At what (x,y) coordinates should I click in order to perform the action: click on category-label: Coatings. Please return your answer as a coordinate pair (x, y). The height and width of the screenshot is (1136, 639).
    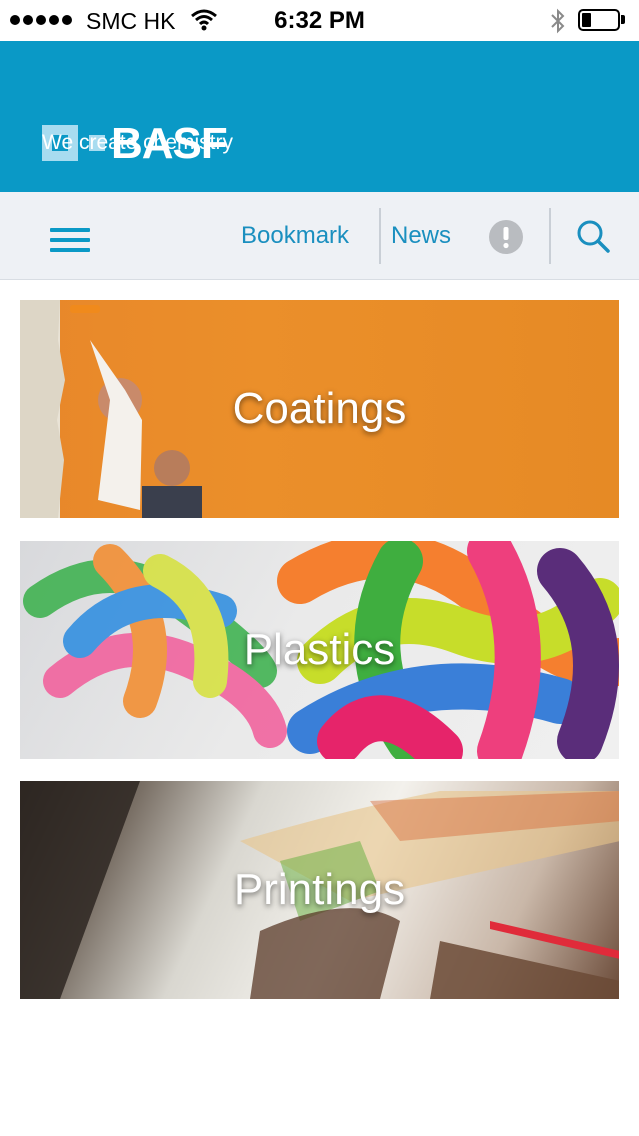
    Looking at the image, I should click on (319, 408).